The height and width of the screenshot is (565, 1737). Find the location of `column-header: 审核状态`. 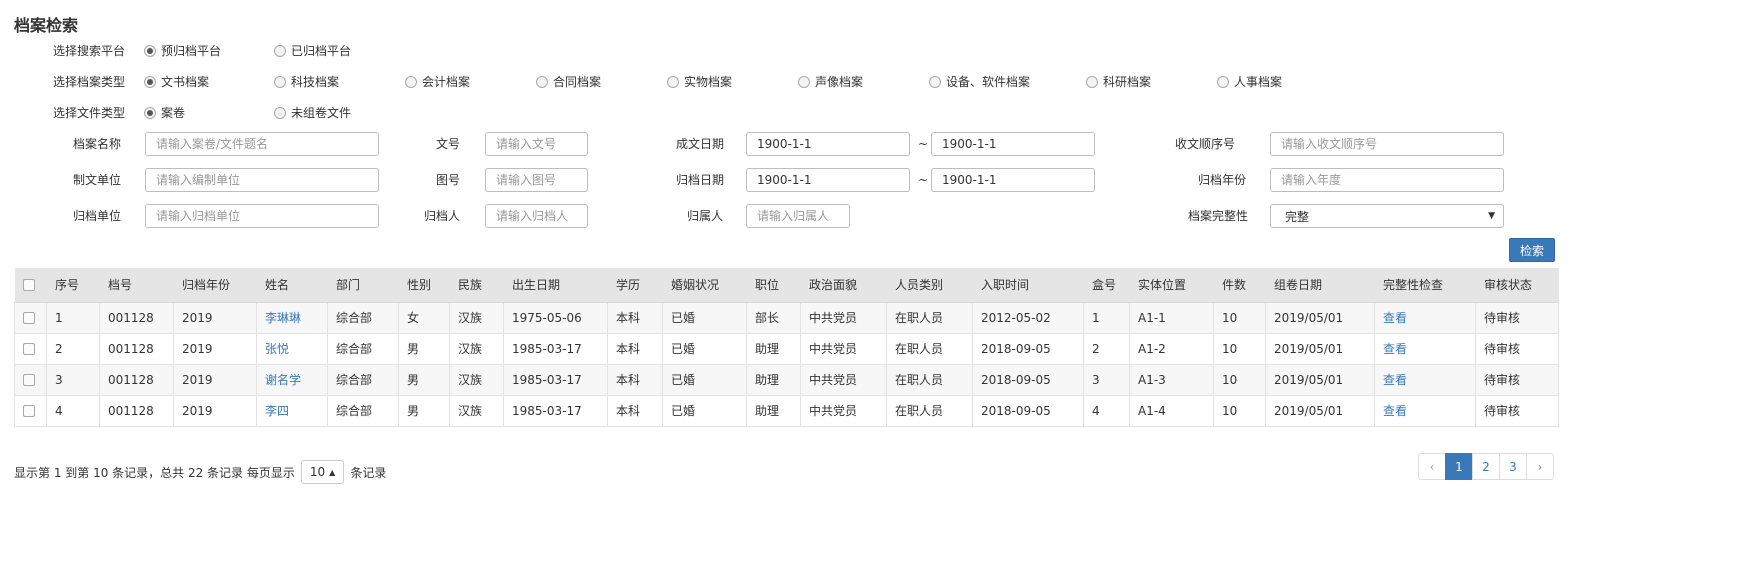

column-header: 审核状态 is located at coordinates (1517, 285).